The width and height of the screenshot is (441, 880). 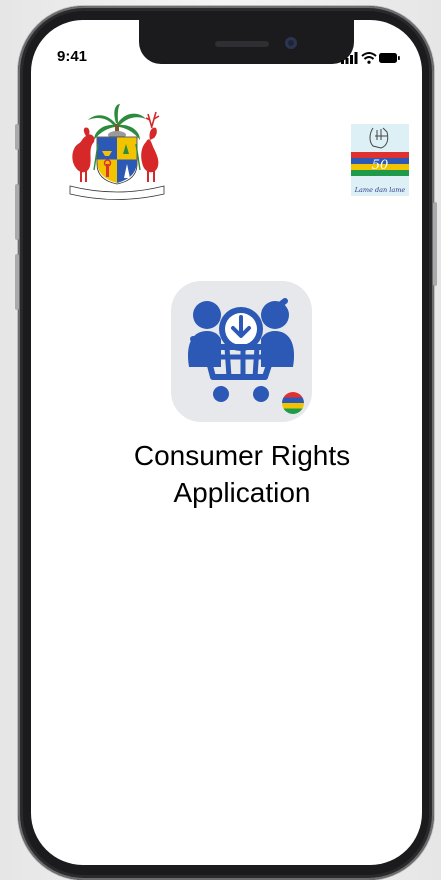 What do you see at coordinates (117, 152) in the screenshot?
I see `coat-of-arms-logo` at bounding box center [117, 152].